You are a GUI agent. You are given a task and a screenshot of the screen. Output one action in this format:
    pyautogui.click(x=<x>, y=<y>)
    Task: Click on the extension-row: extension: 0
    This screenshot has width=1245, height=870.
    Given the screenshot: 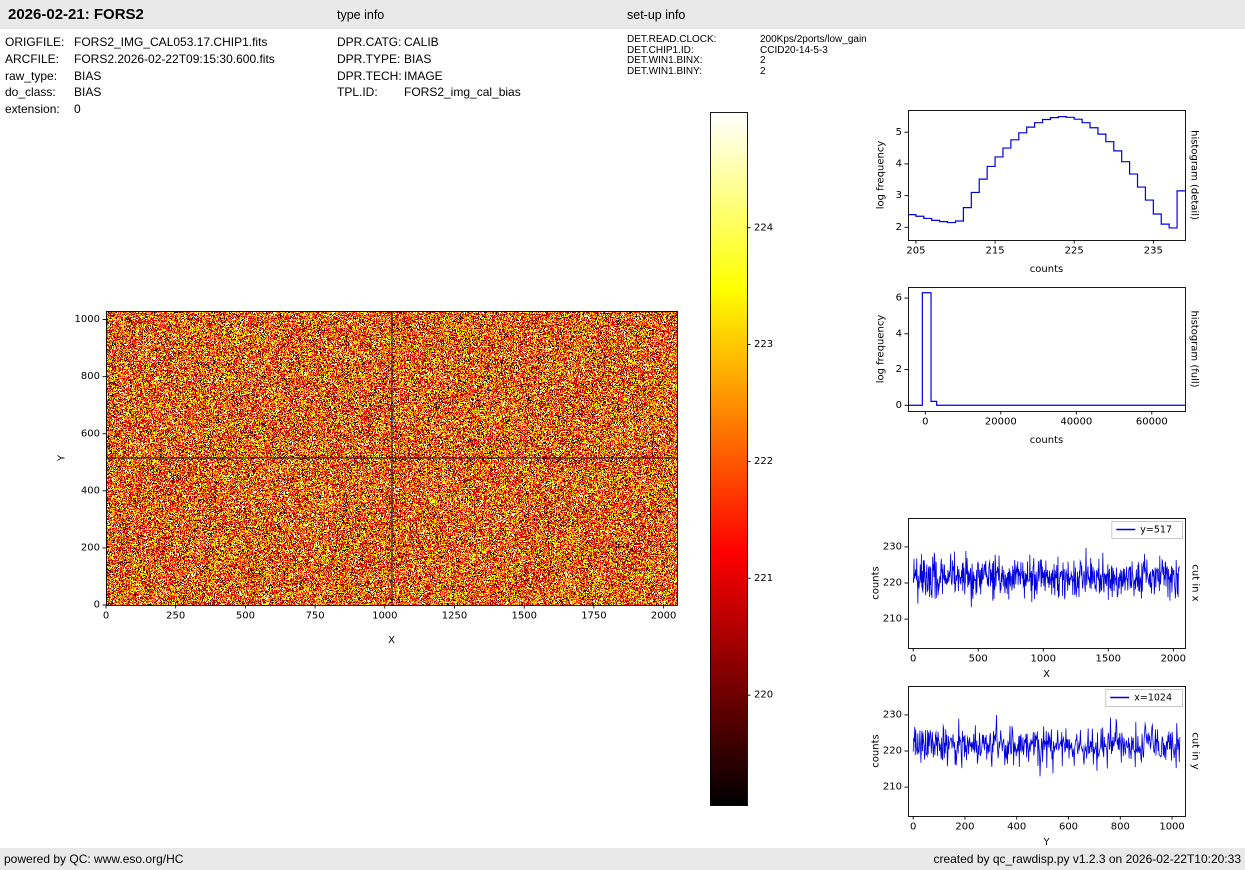 What is the action you would take?
    pyautogui.click(x=140, y=109)
    